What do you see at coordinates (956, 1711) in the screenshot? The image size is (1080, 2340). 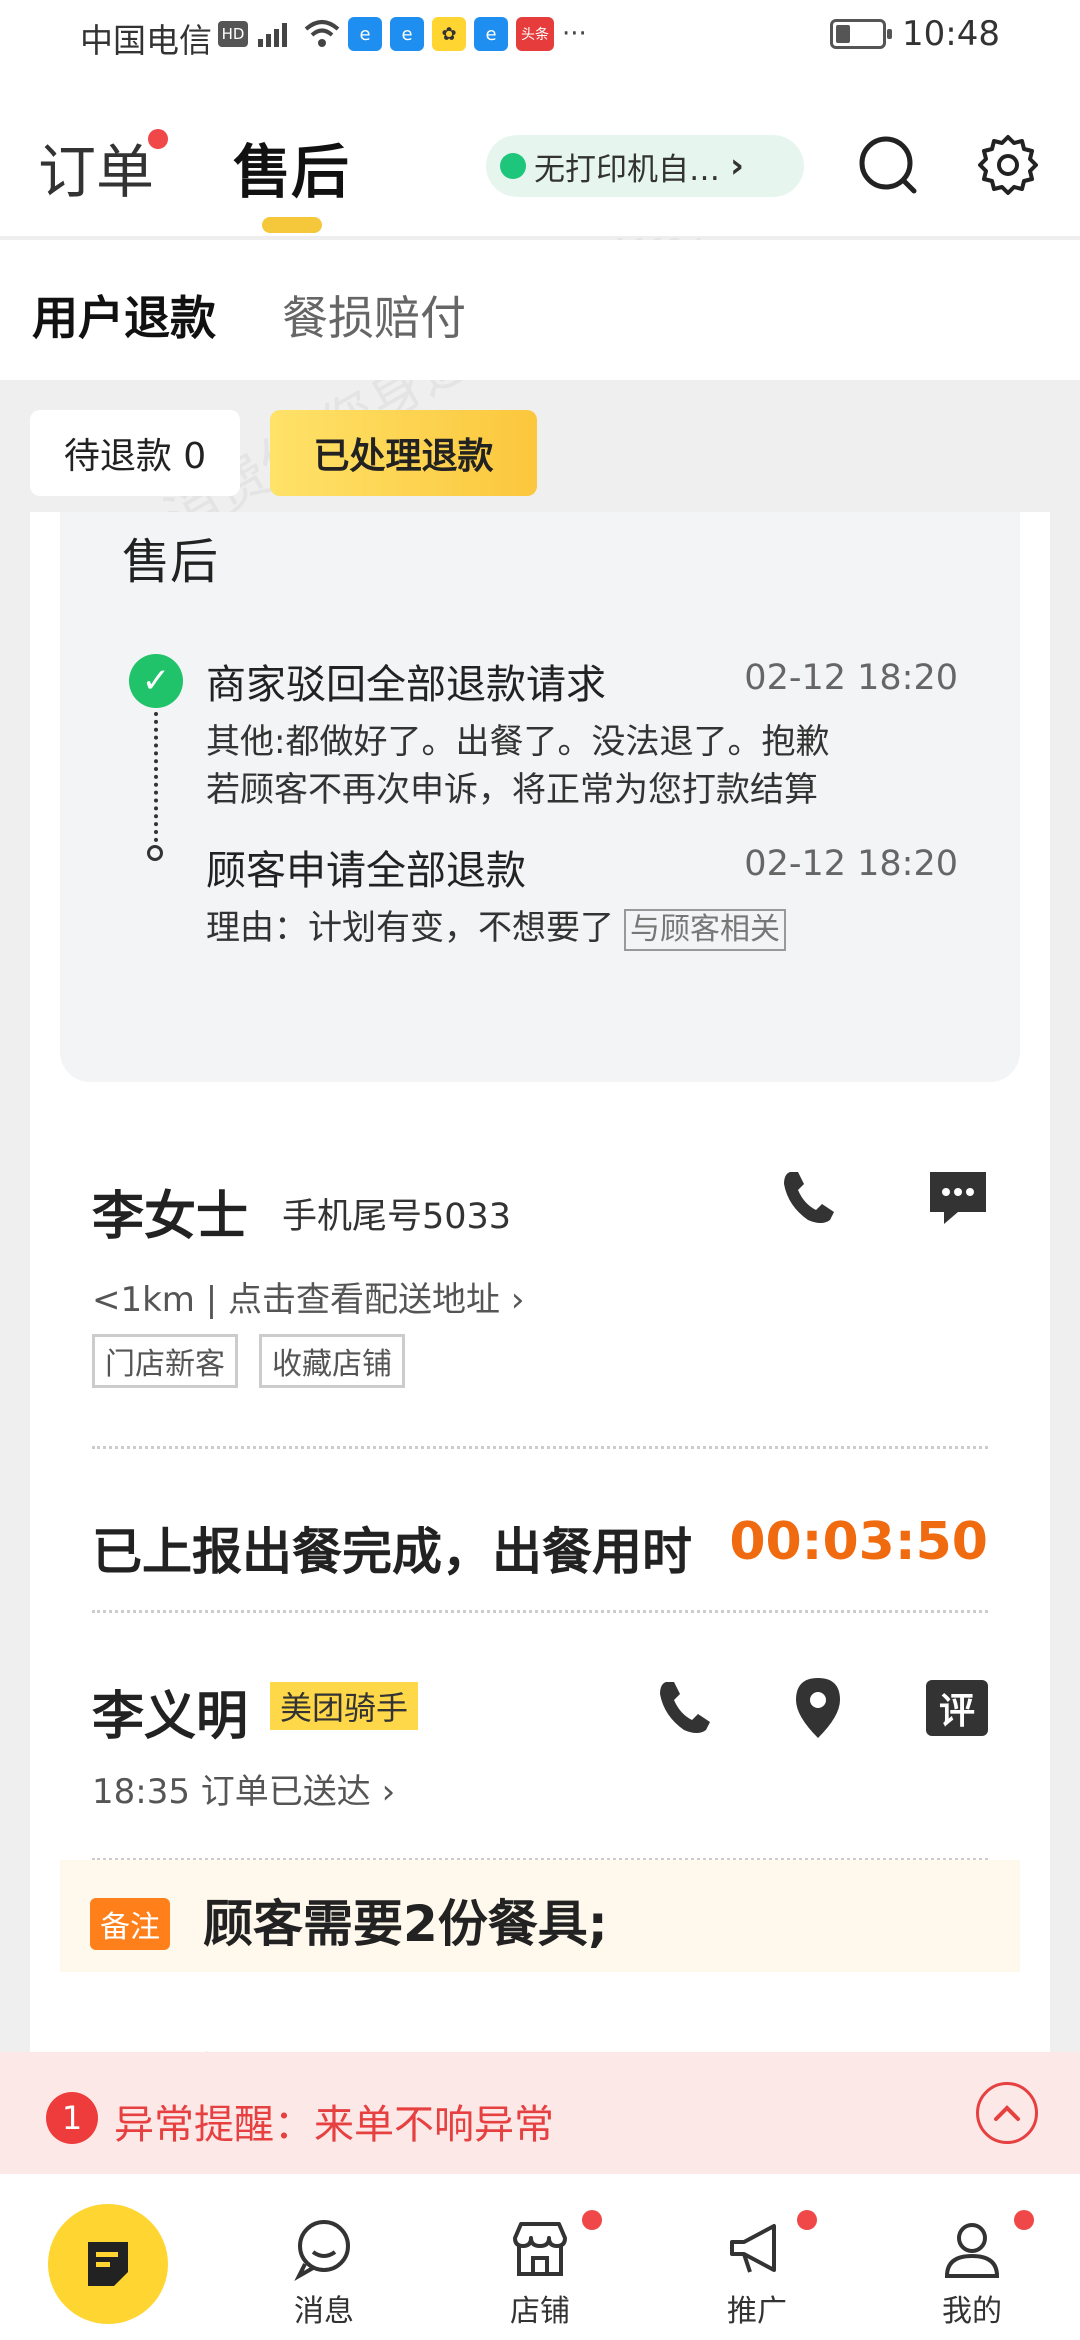 I see `review-icon-label: 评` at bounding box center [956, 1711].